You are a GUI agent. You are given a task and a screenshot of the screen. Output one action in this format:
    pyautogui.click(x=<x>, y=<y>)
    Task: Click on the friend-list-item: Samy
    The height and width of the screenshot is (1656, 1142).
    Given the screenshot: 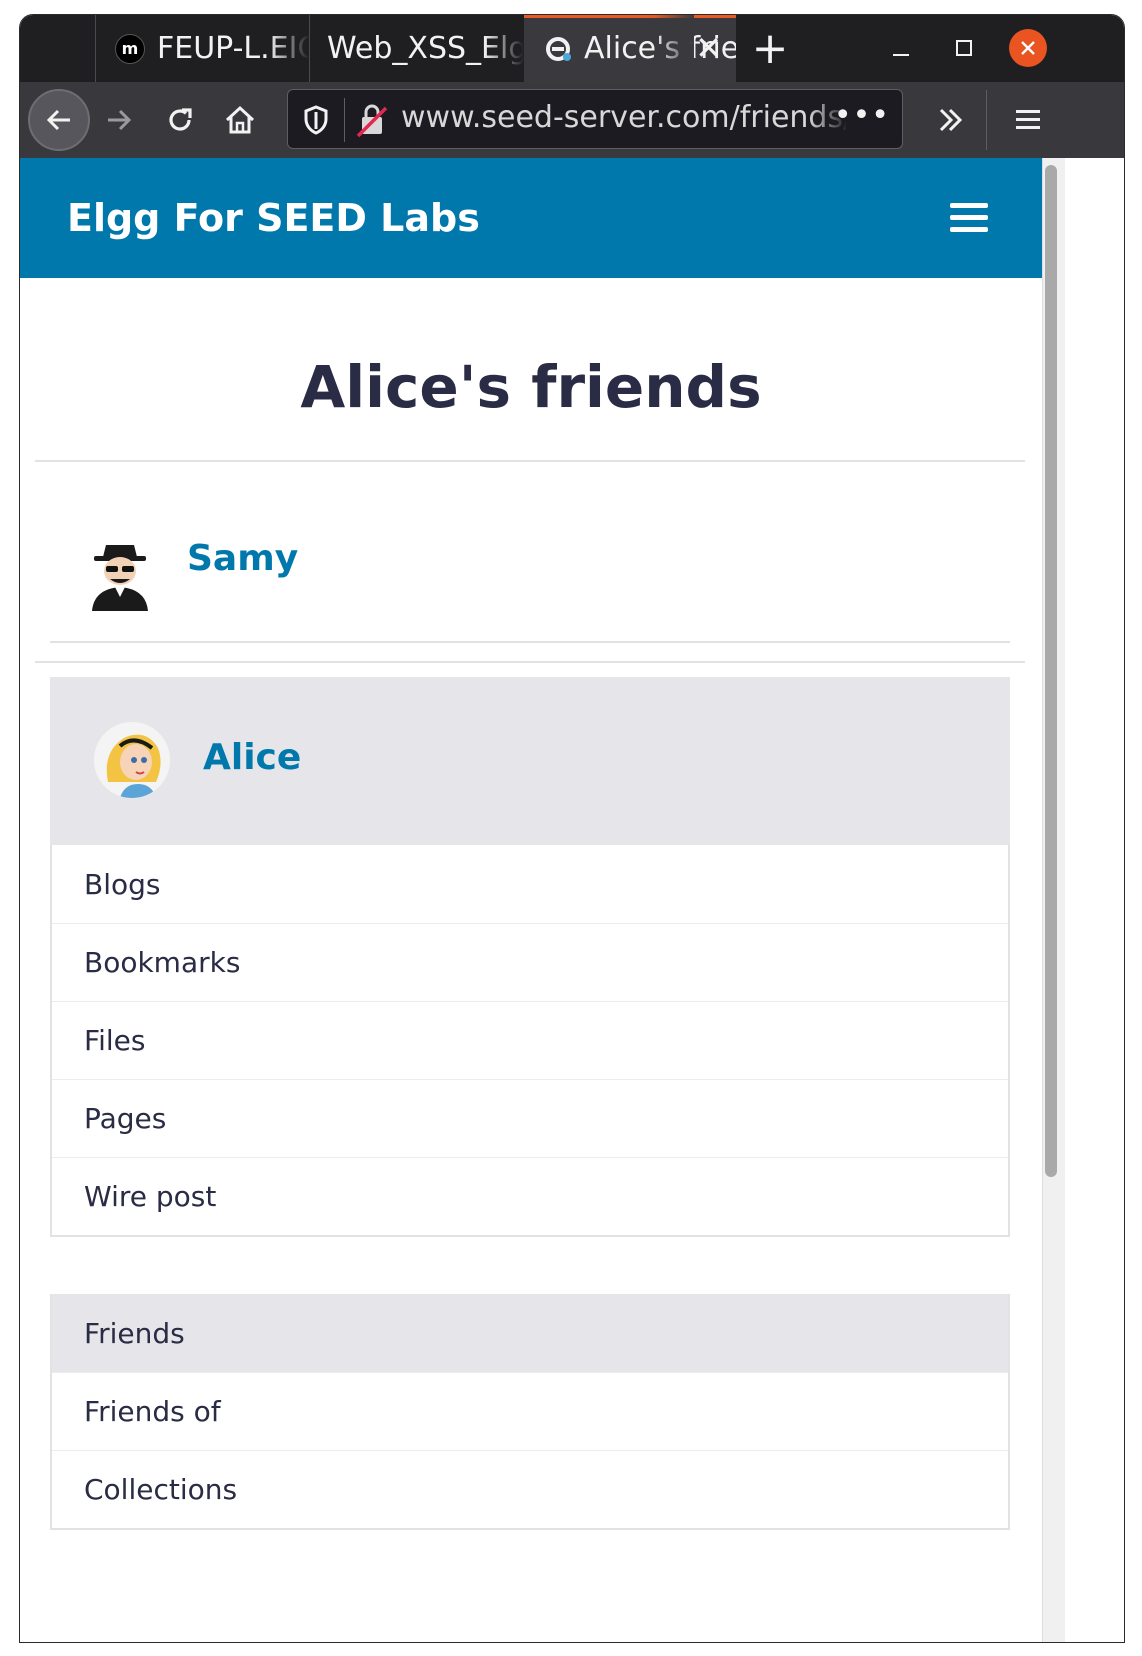 What is the action you would take?
    pyautogui.click(x=530, y=573)
    